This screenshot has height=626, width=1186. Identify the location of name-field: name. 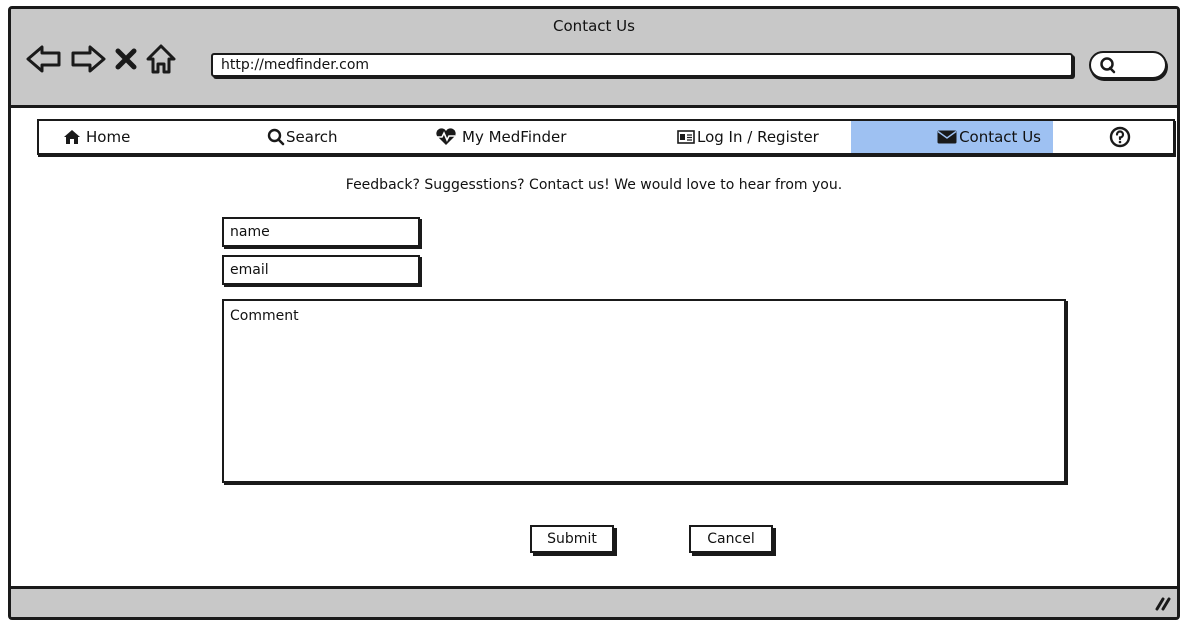
(321, 232).